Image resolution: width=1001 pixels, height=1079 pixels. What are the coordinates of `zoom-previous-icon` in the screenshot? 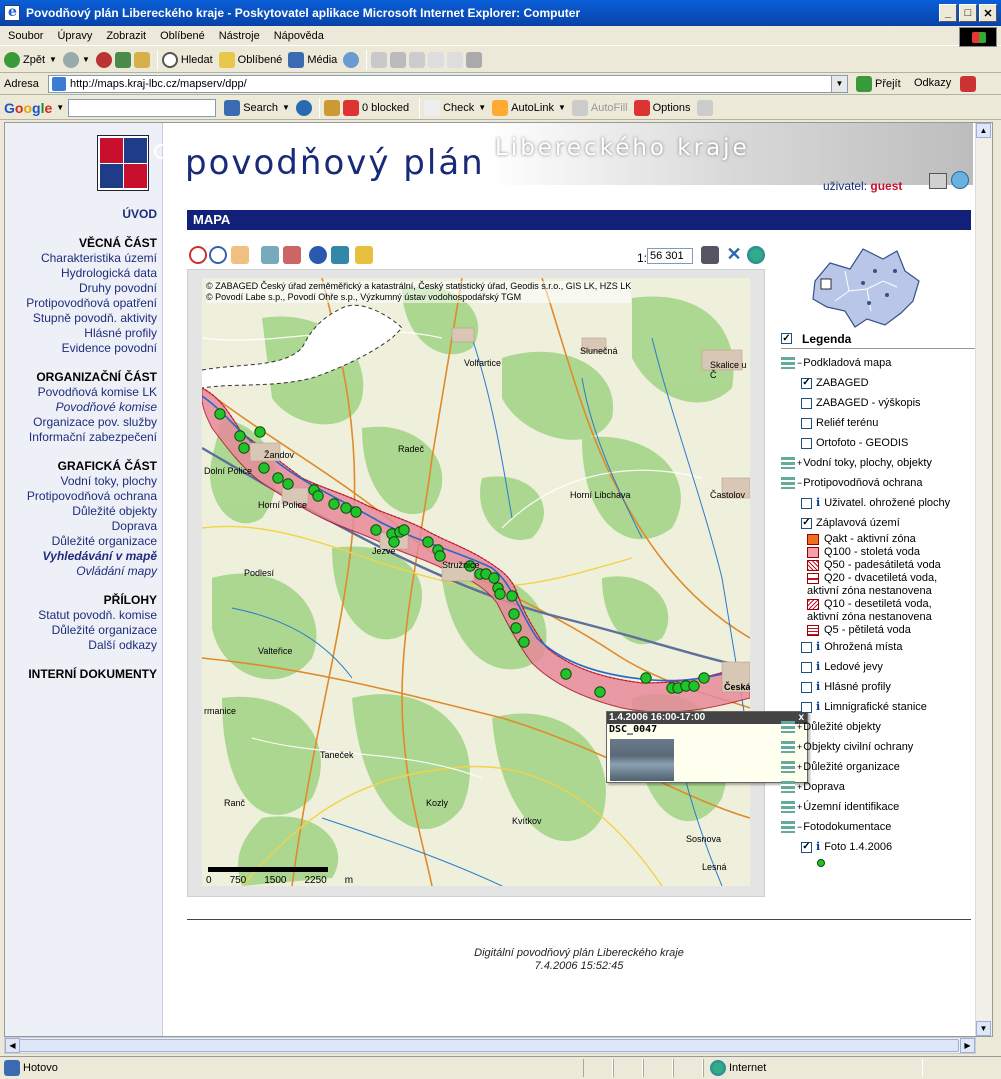 It's located at (292, 255).